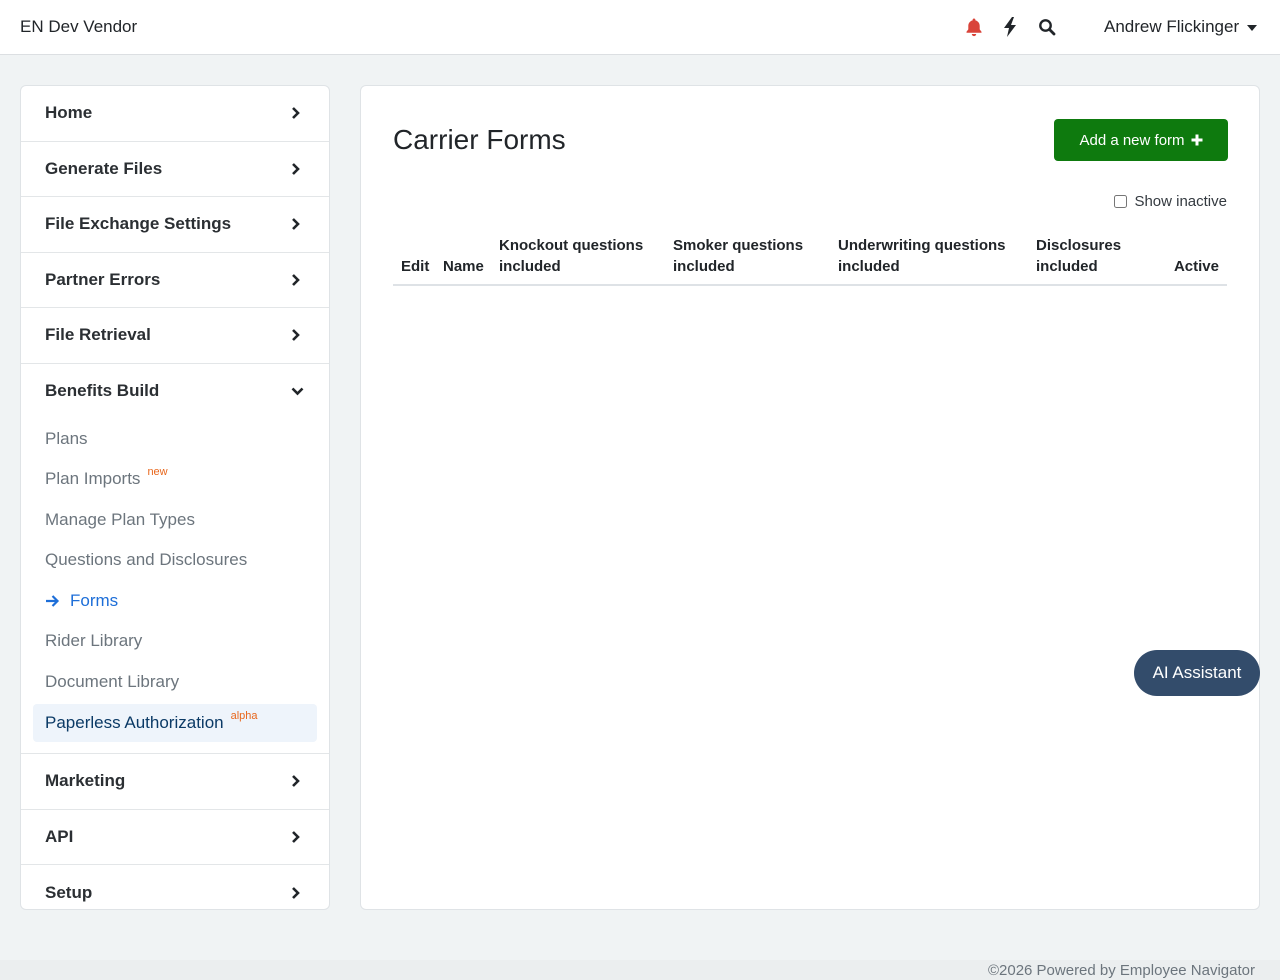 The height and width of the screenshot is (980, 1280). Describe the element at coordinates (1132, 140) in the screenshot. I see `add-new-form-label: Add a new form` at that location.